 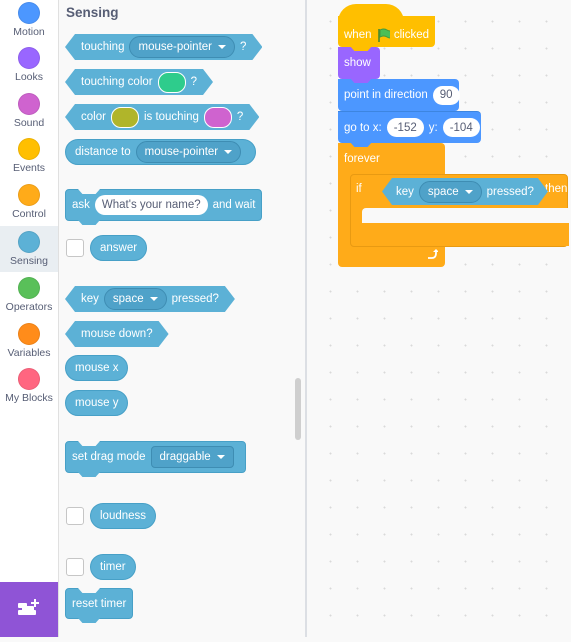 I want to click on block-text: mouse x, so click(x=97, y=368).